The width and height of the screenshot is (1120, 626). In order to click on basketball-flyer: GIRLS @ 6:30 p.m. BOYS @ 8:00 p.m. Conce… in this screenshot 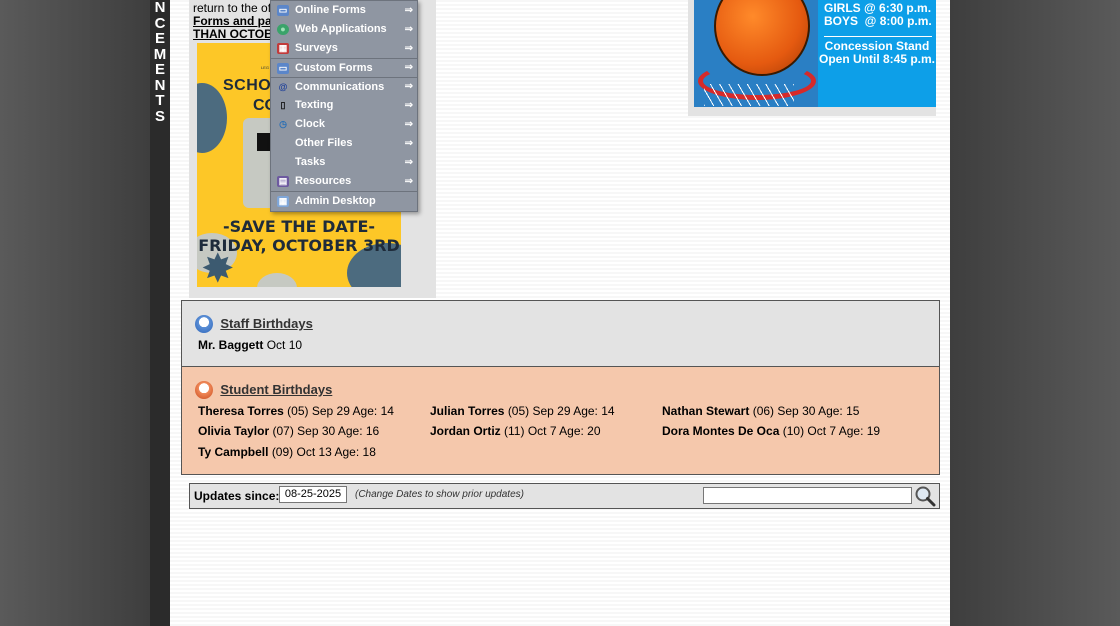, I will do `click(815, 53)`.